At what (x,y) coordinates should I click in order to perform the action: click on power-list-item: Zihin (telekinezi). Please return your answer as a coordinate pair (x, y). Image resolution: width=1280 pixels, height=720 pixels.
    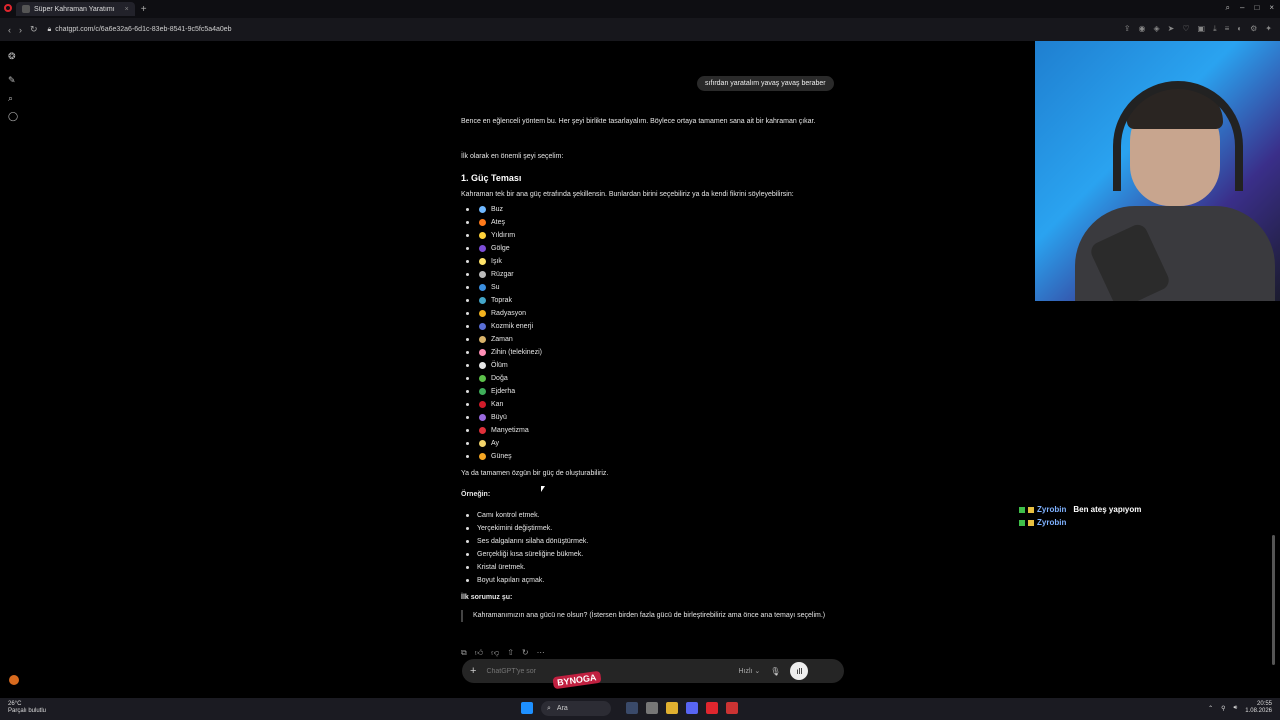
    Looking at the image, I should click on (504, 352).